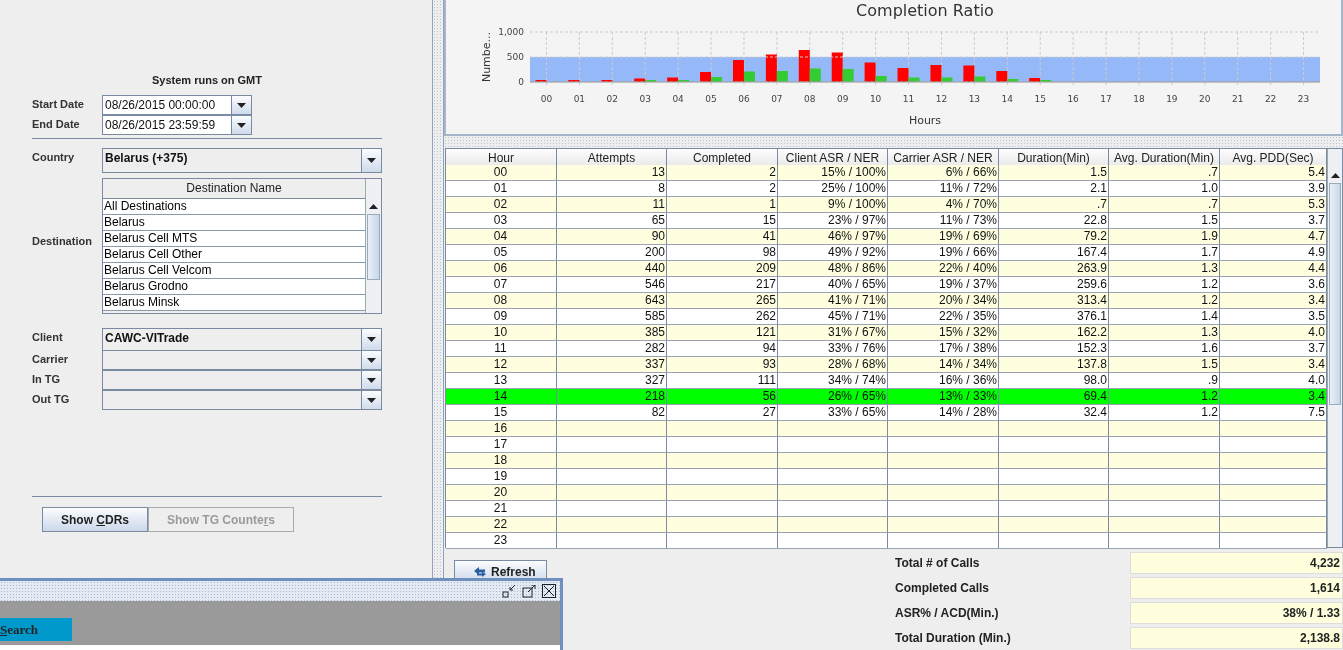  Describe the element at coordinates (612, 205) in the screenshot. I see `table-cell: 11` at that location.